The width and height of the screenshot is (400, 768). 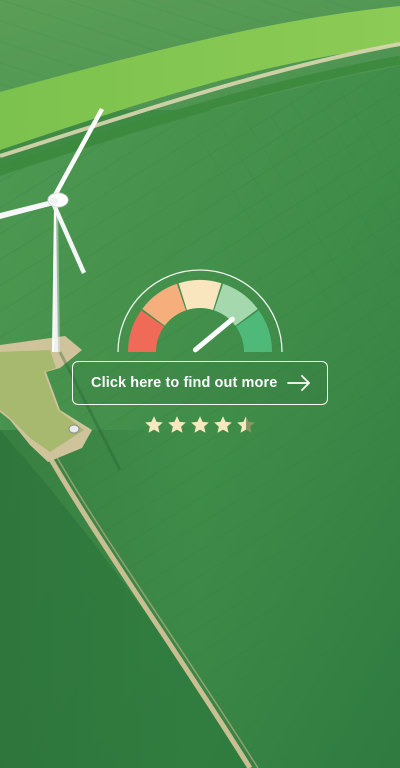 I want to click on find-out-more-label: Click here to find out more, so click(x=184, y=383).